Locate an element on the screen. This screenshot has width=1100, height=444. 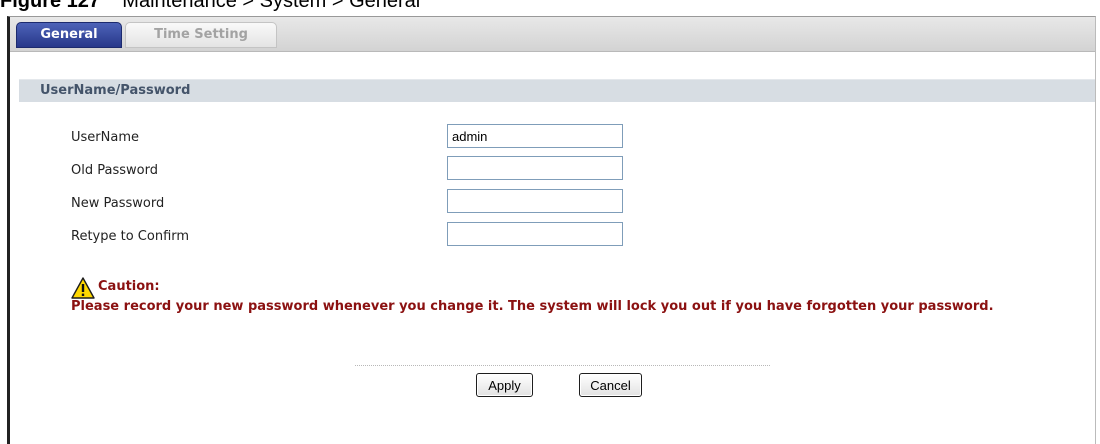
tab-general: General is located at coordinates (69, 35).